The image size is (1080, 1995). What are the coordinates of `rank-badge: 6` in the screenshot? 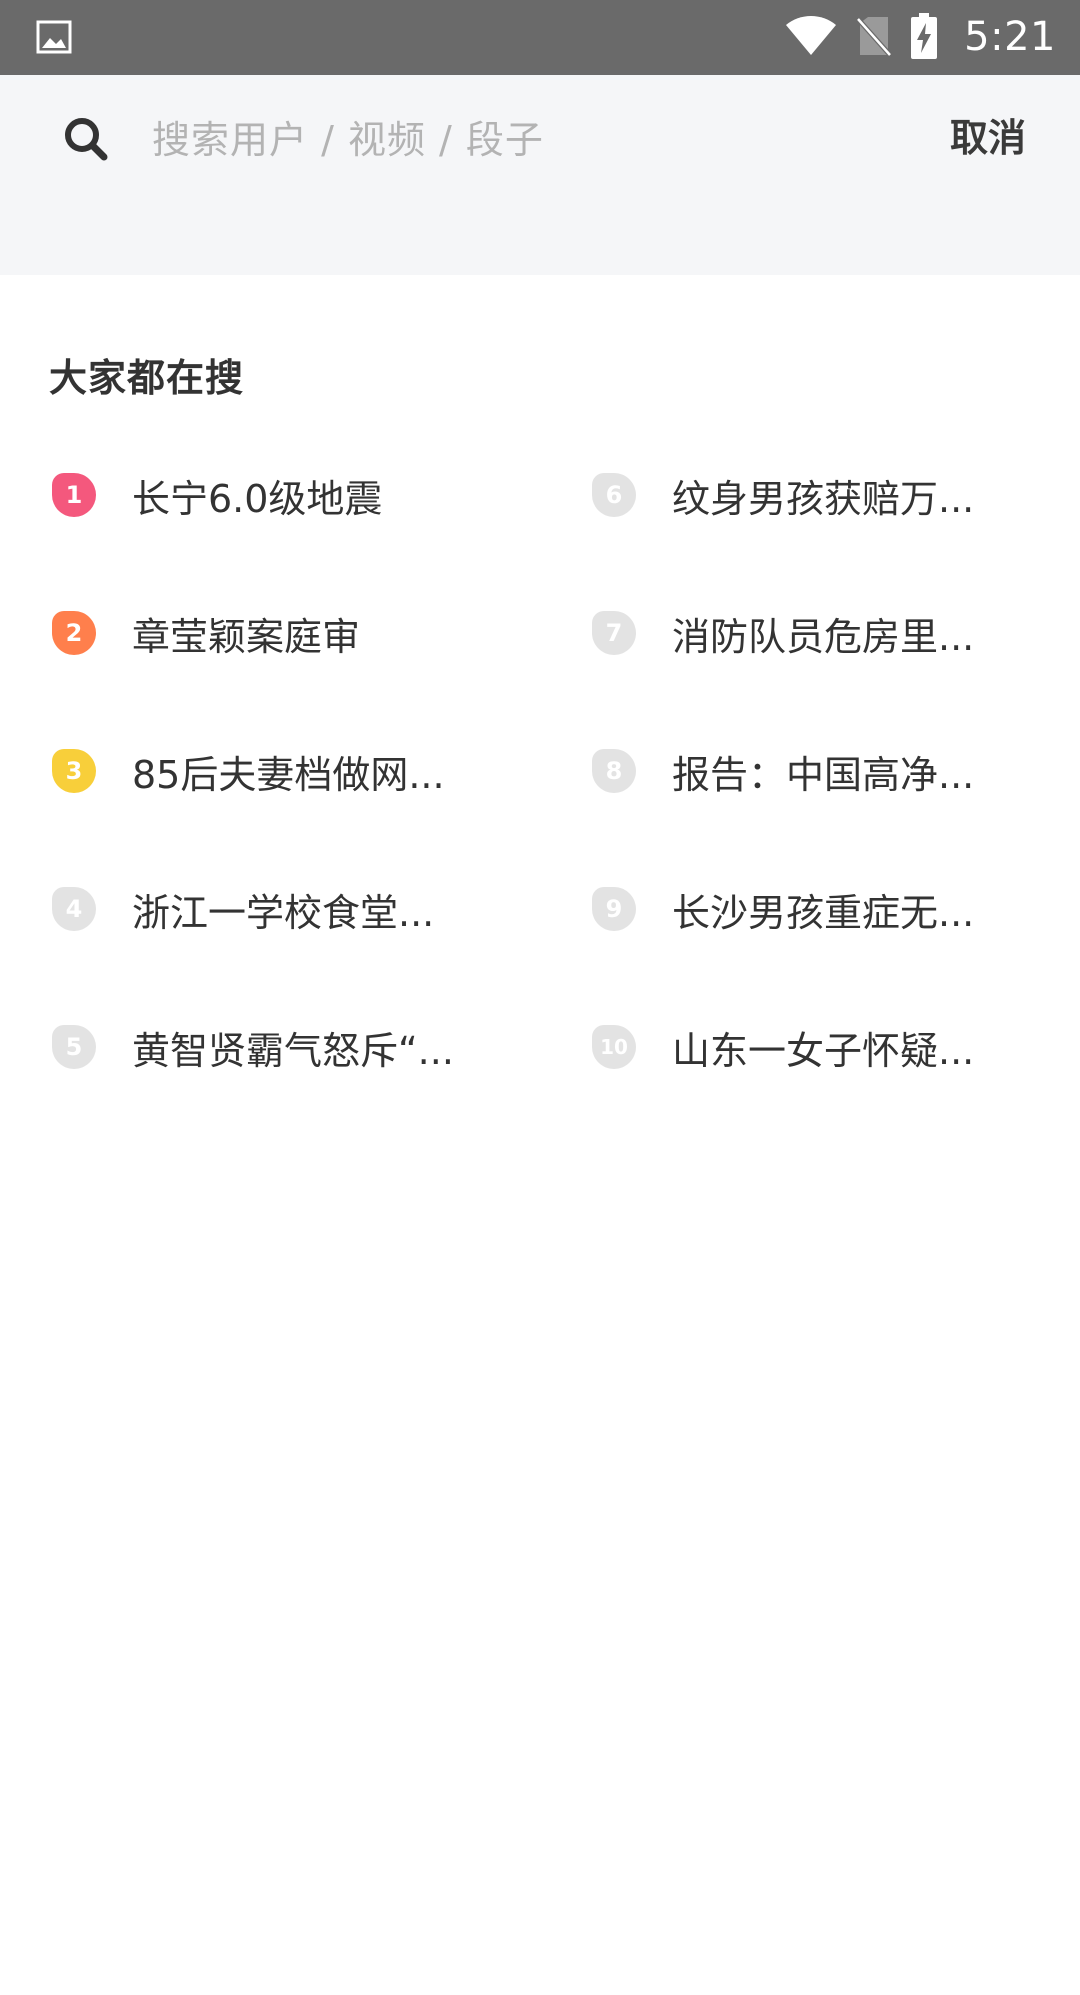 It's located at (614, 495).